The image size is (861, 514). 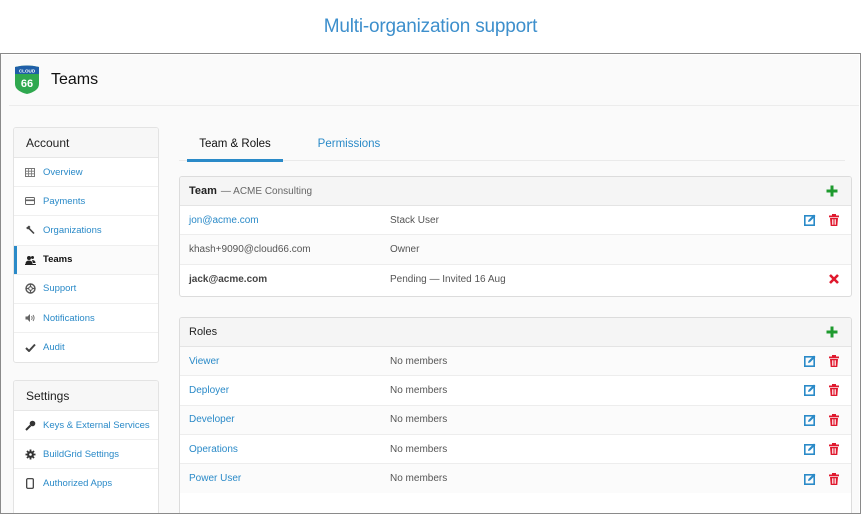 What do you see at coordinates (86, 347) in the screenshot?
I see `sidebar-item-audit: Audit` at bounding box center [86, 347].